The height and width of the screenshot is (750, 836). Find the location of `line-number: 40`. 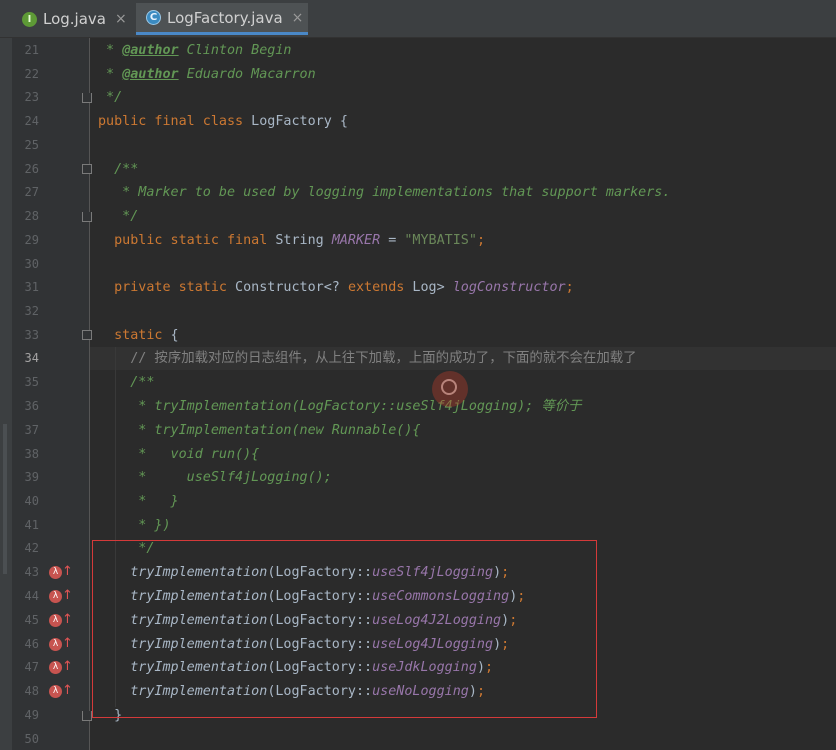

line-number: 40 is located at coordinates (31, 501).